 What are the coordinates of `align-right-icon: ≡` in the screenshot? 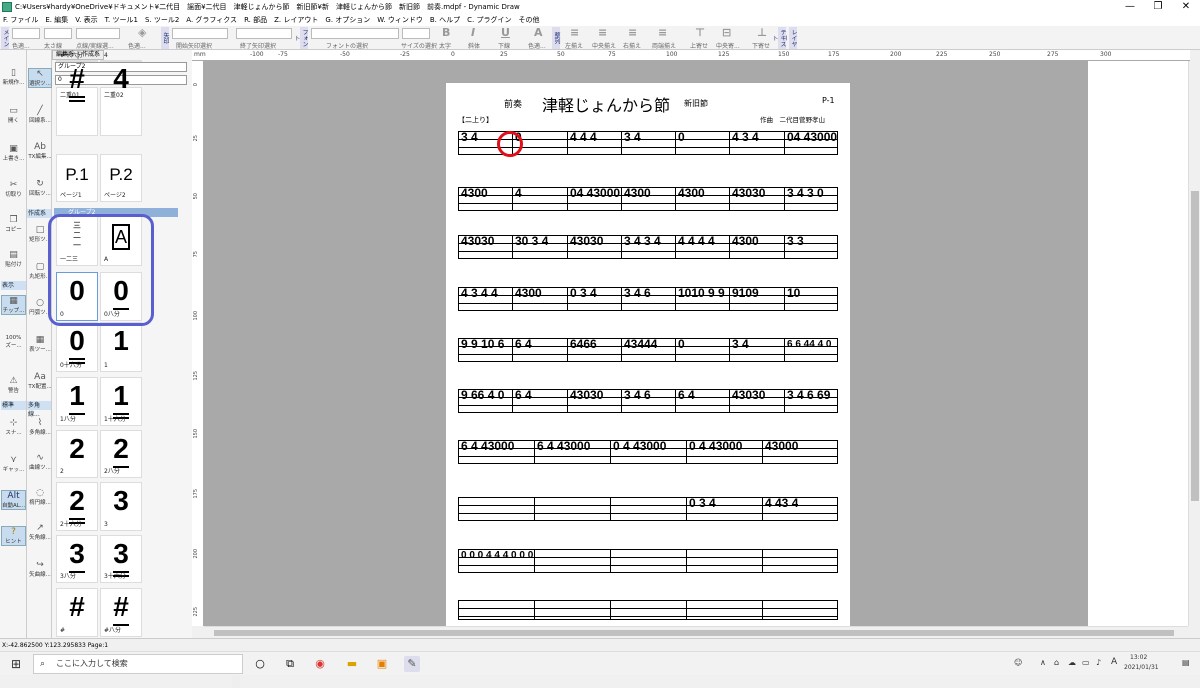 It's located at (632, 33).